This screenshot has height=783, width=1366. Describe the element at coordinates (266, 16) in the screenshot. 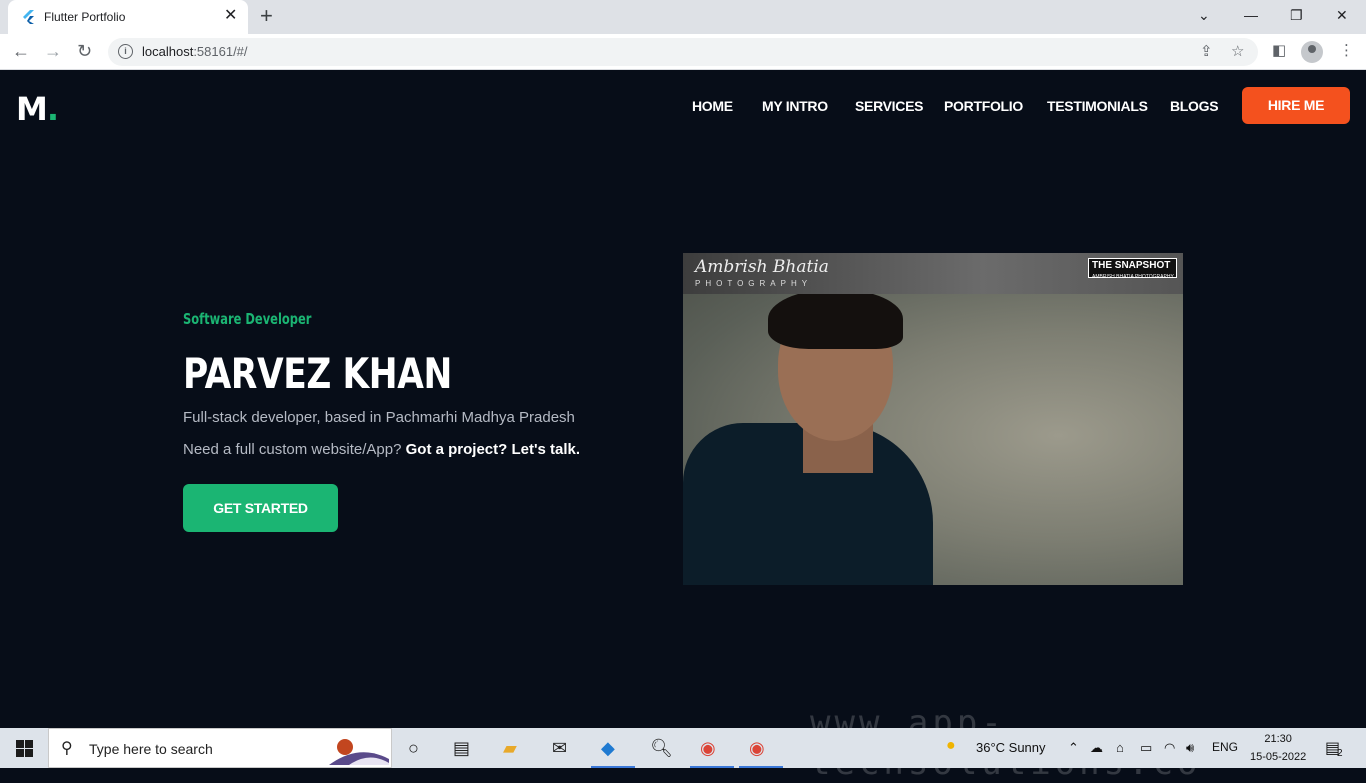

I see `new-tab-button: +` at that location.